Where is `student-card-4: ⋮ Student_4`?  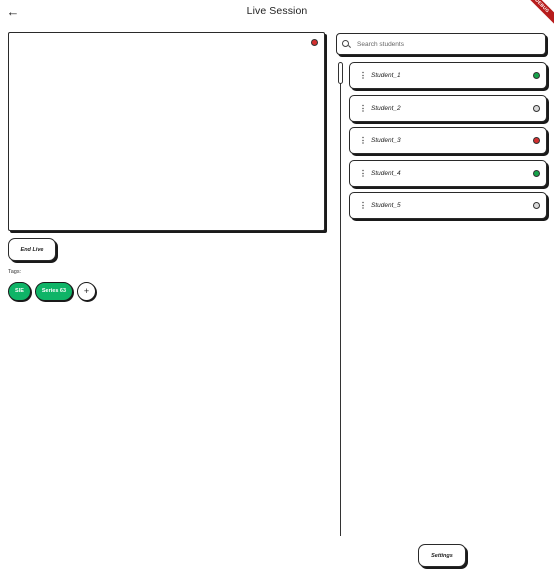 student-card-4: ⋮ Student_4 is located at coordinates (448, 173).